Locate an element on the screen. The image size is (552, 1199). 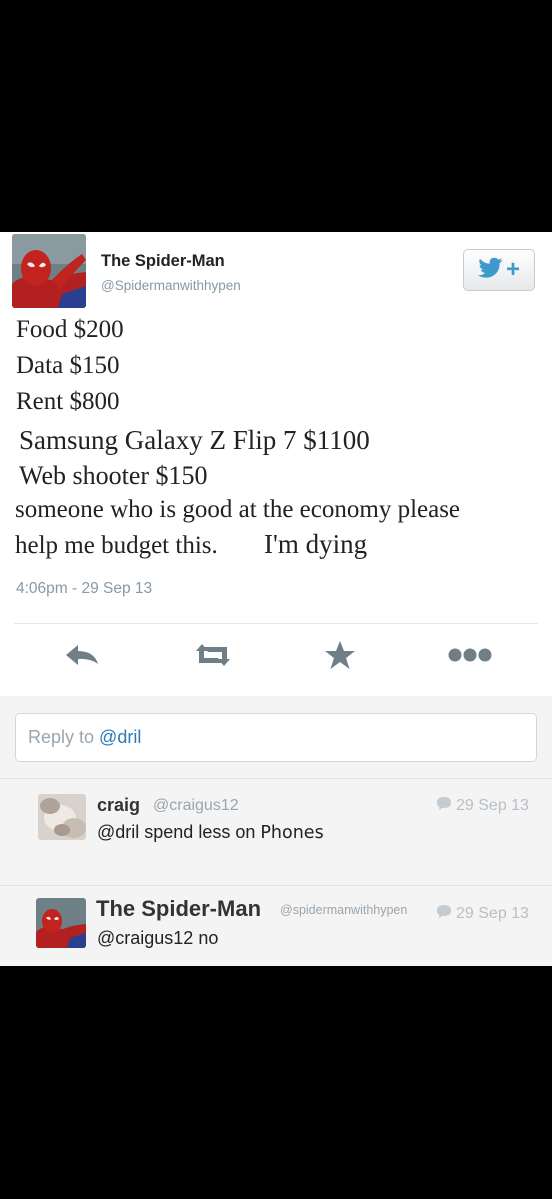
follow-button: + is located at coordinates (499, 270).